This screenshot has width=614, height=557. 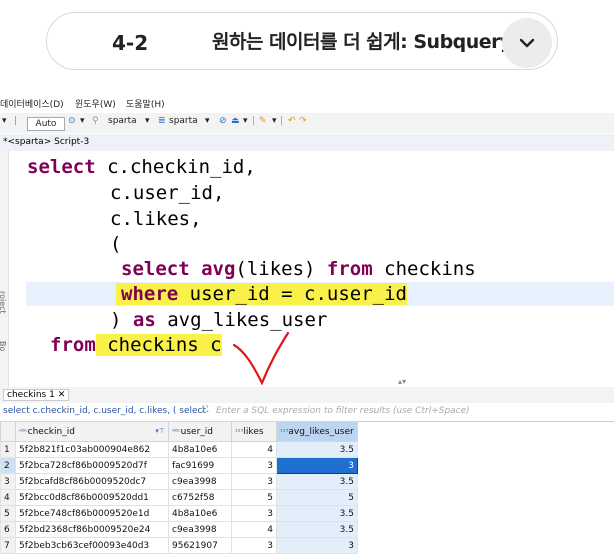 I want to click on column-header-checkin-id: ᴬᴮᶜcheckin_id ▾⊤, so click(x=92, y=431).